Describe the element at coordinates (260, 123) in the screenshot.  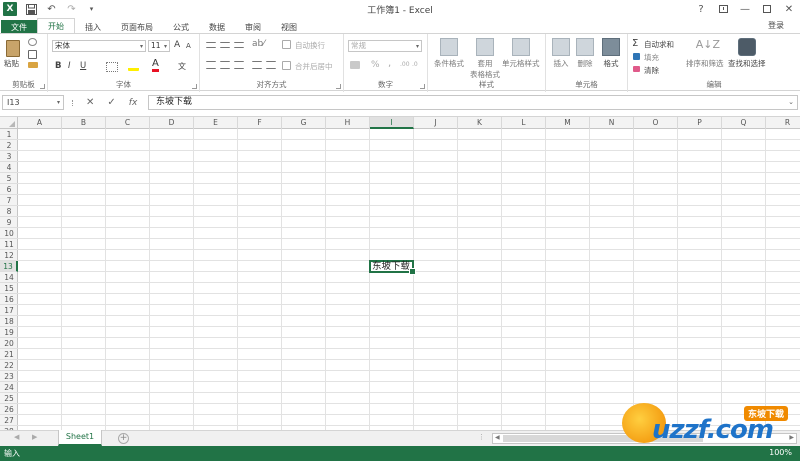
I see `column-header: F` at that location.